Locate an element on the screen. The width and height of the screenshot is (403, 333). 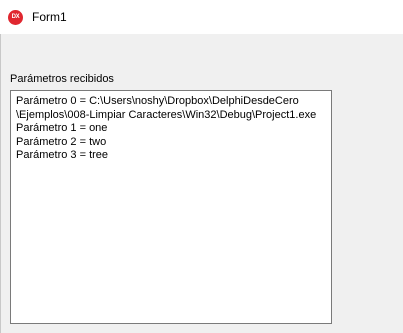
memo-line: Parámetro 2 = two is located at coordinates (61, 141).